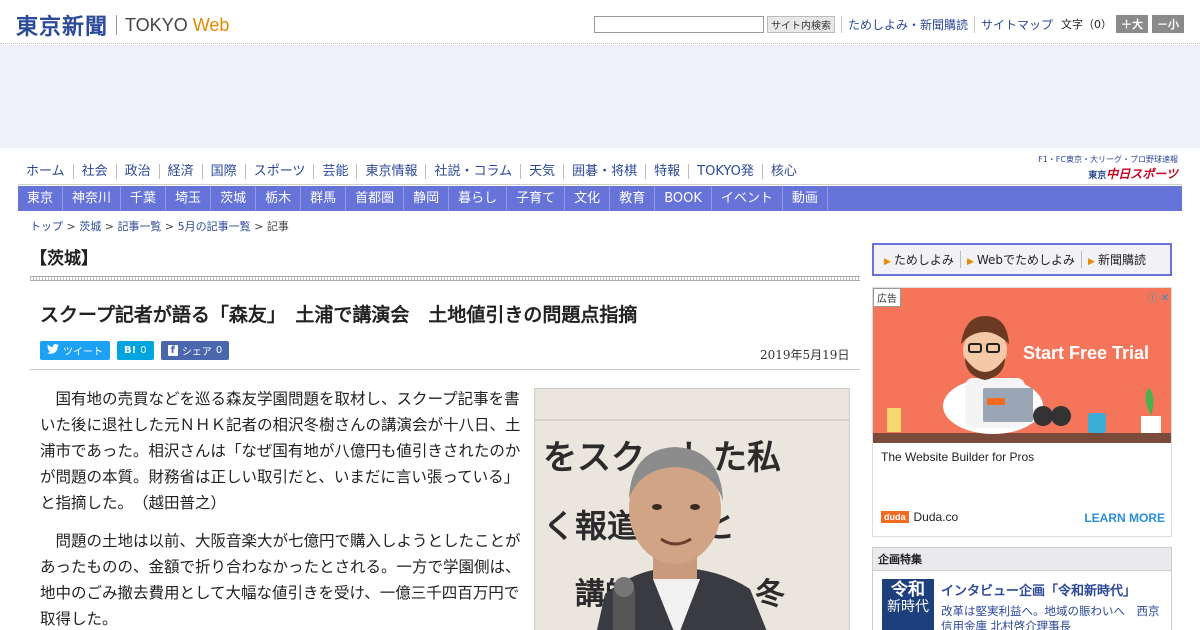 This screenshot has width=1200, height=630. What do you see at coordinates (536, 198) in the screenshot?
I see `nav2-parenting: 子育て` at bounding box center [536, 198].